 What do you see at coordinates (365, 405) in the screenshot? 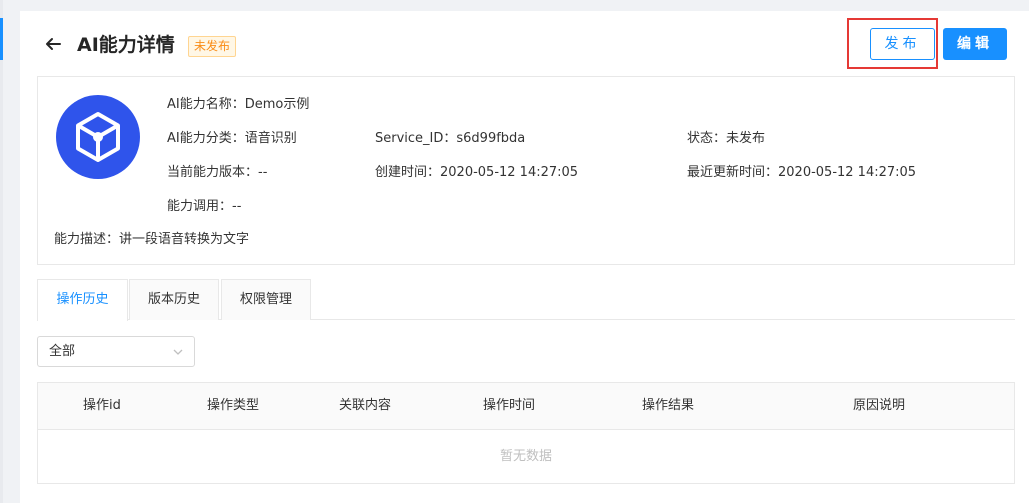
I see `column-header: 关联内容` at bounding box center [365, 405].